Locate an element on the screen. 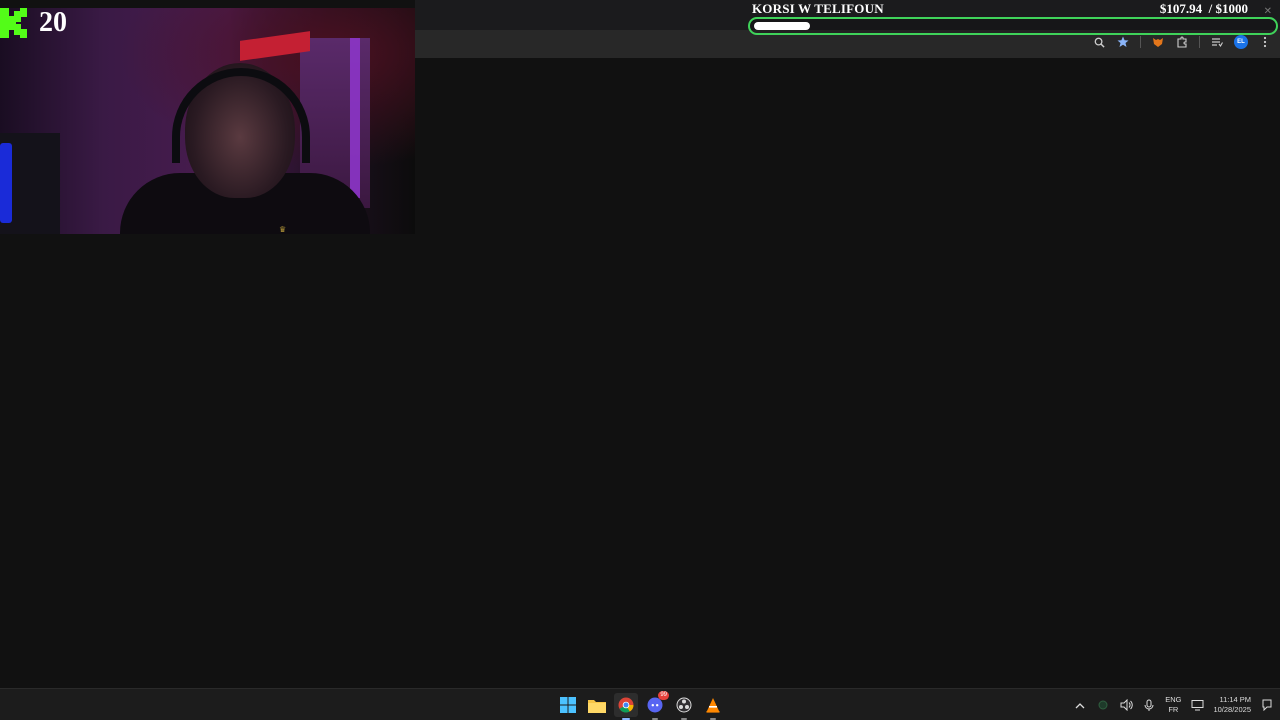 This screenshot has height=720, width=1280. kick-follower-badge: 20 is located at coordinates (33, 22).